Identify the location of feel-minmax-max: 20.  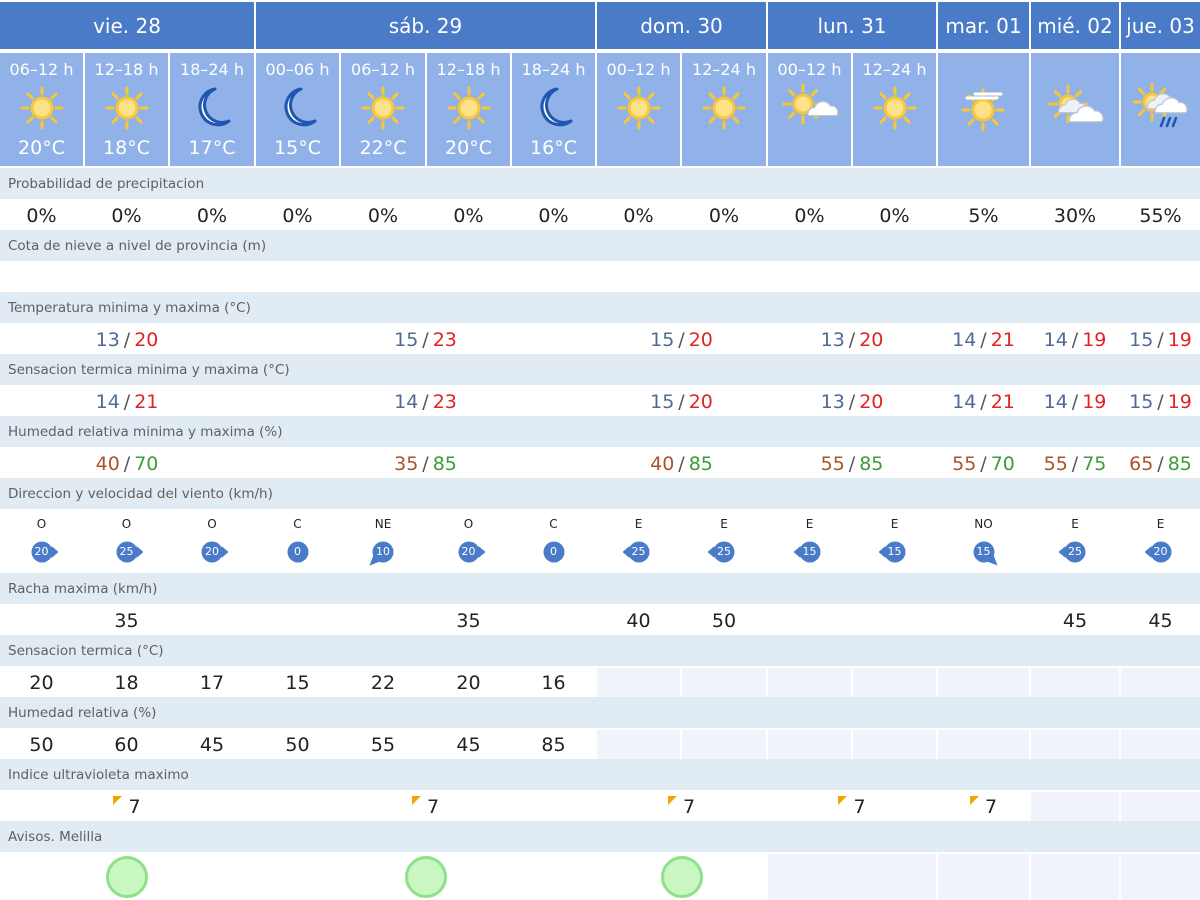
(871, 401).